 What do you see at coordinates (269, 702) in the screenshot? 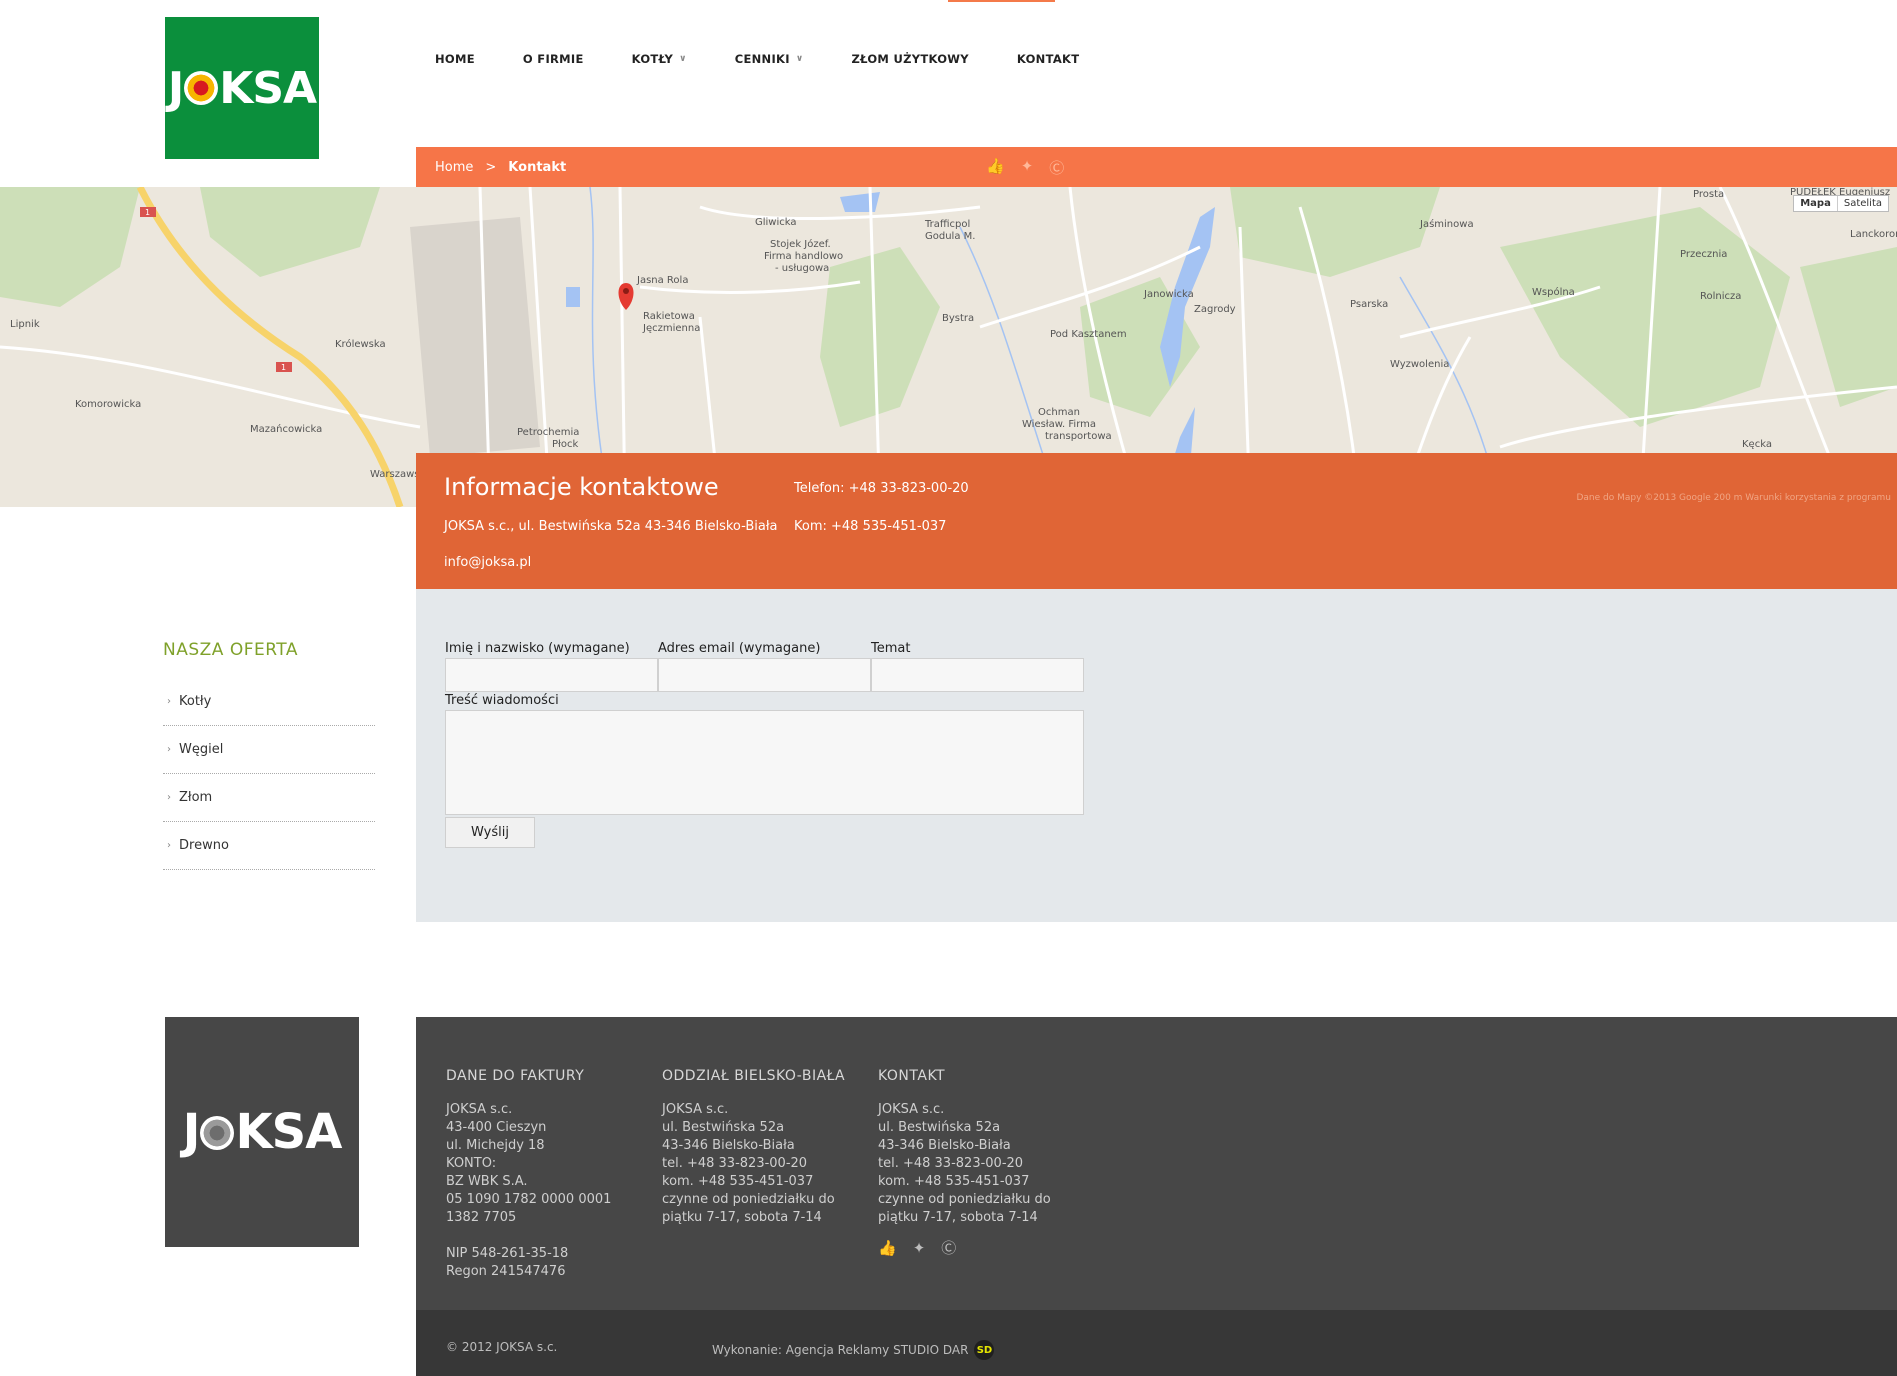
I see `sidebar-item-kotly: › Kotły` at bounding box center [269, 702].